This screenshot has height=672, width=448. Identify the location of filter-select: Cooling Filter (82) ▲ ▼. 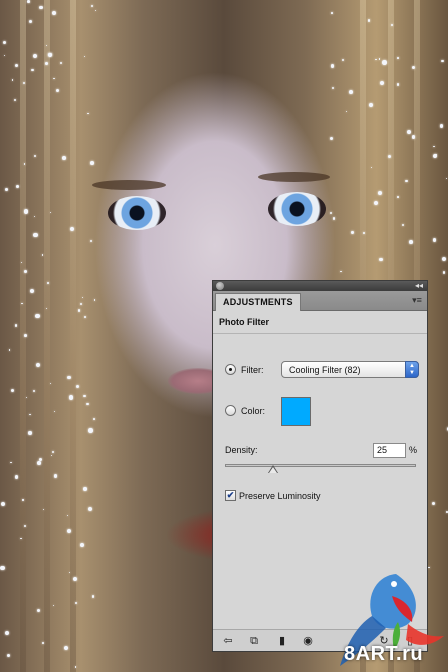
(350, 369).